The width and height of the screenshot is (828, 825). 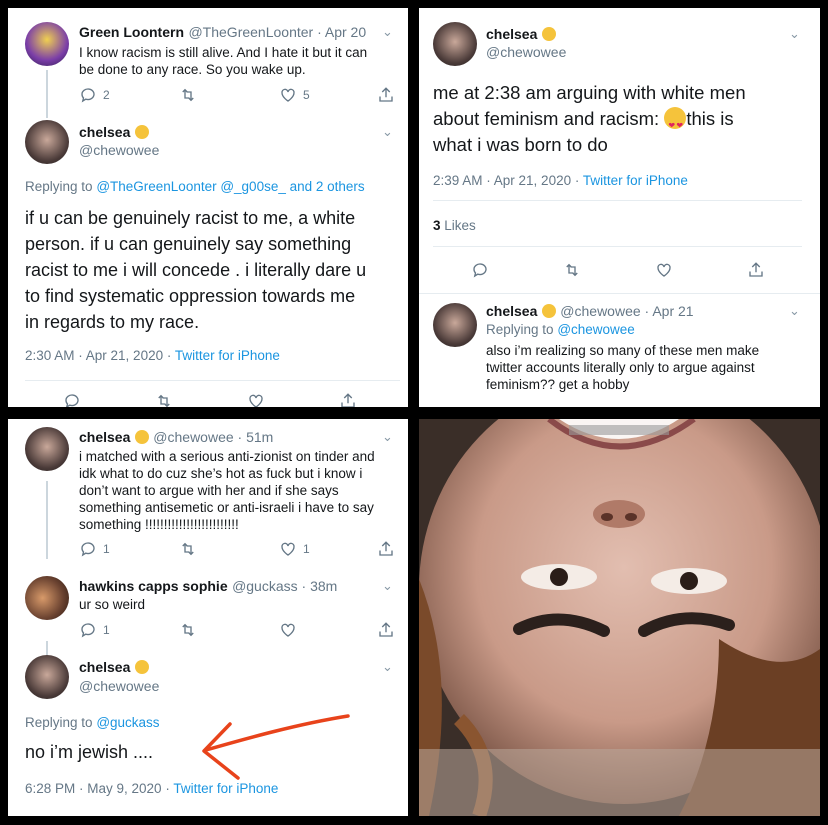 I want to click on like-button: 1, so click(x=328, y=549).